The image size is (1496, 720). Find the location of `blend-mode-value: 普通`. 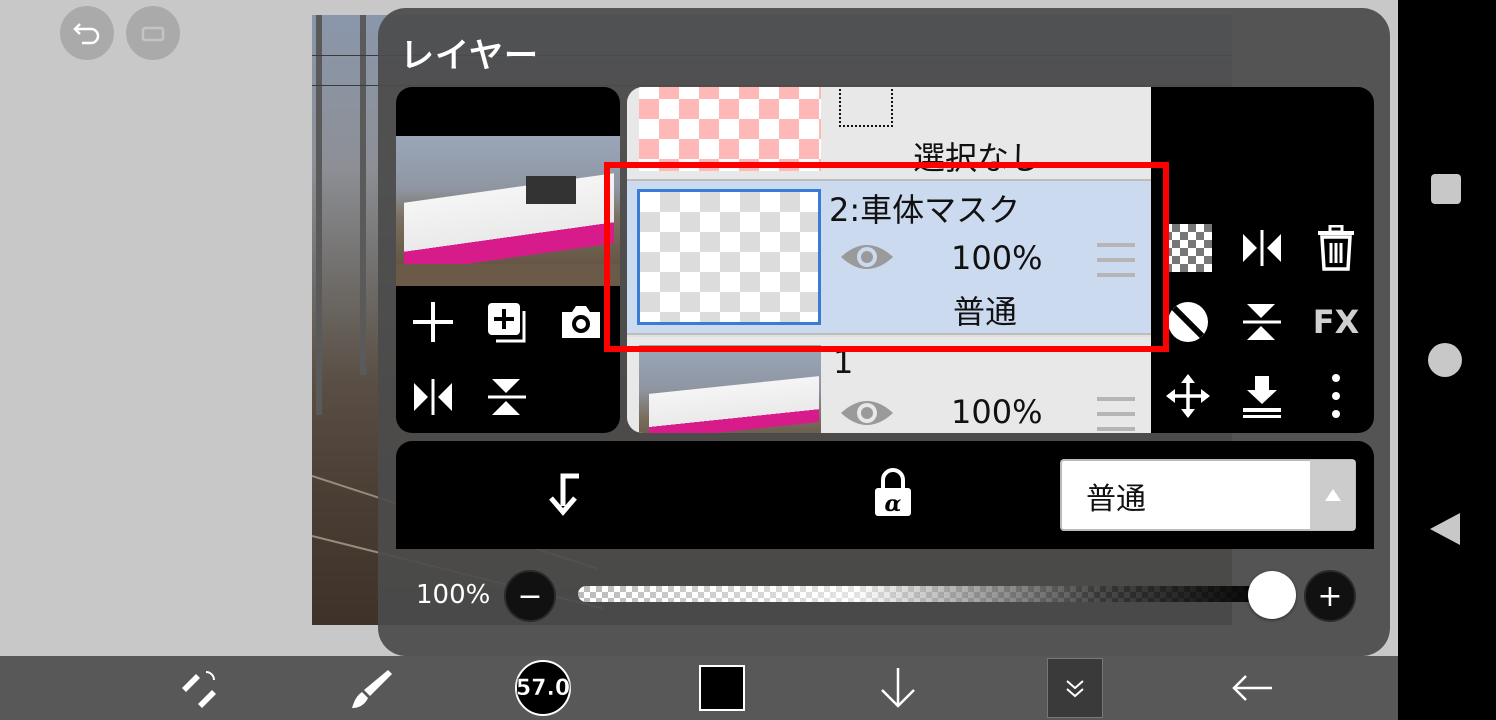

blend-mode-value: 普通 is located at coordinates (1116, 499).